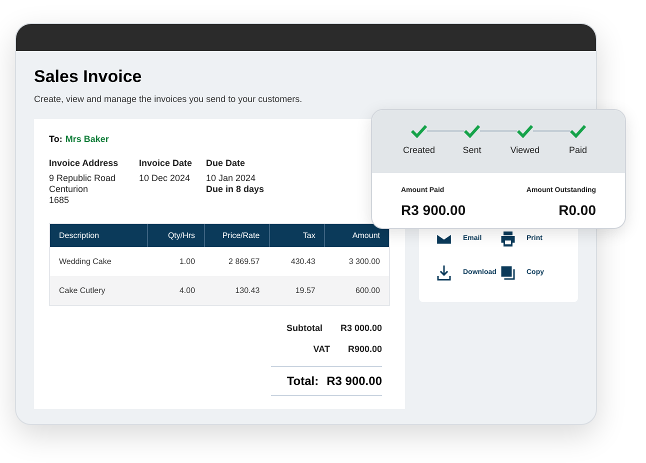  What do you see at coordinates (304, 328) in the screenshot?
I see `total-label: Subtotal` at bounding box center [304, 328].